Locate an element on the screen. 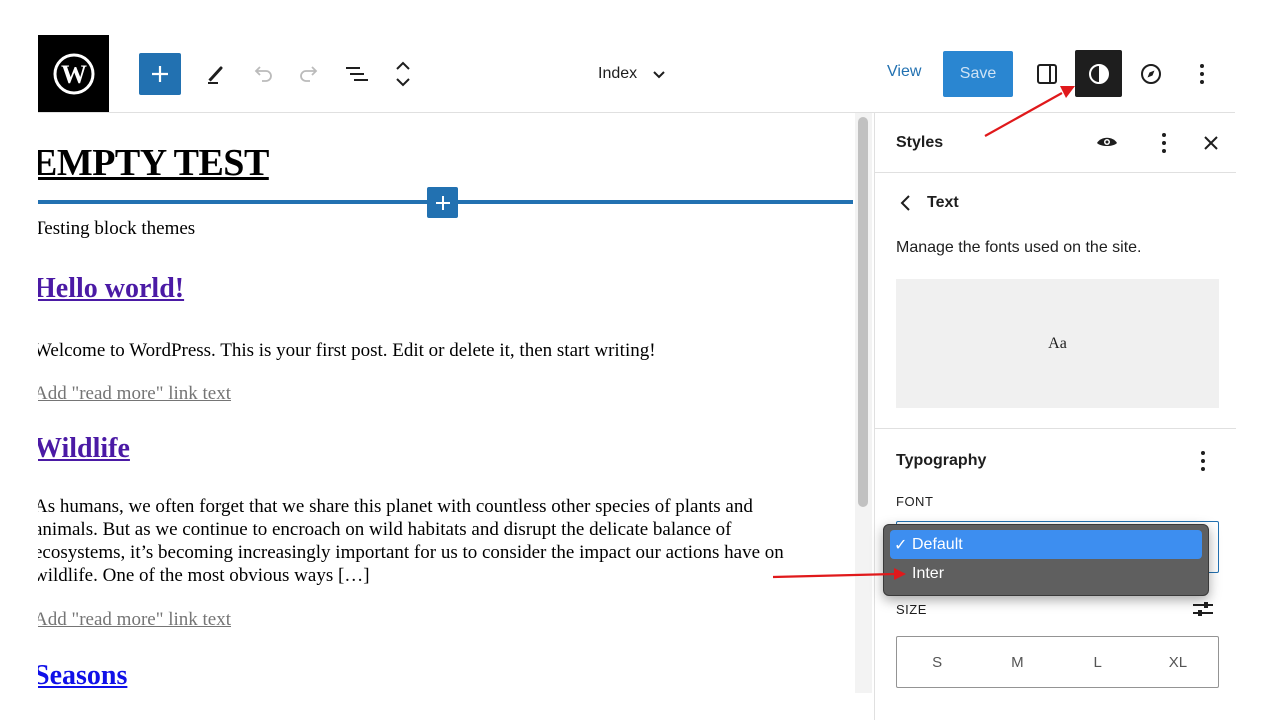 This screenshot has width=1280, height=720. post-title-link: Seasons is located at coordinates (82, 676).